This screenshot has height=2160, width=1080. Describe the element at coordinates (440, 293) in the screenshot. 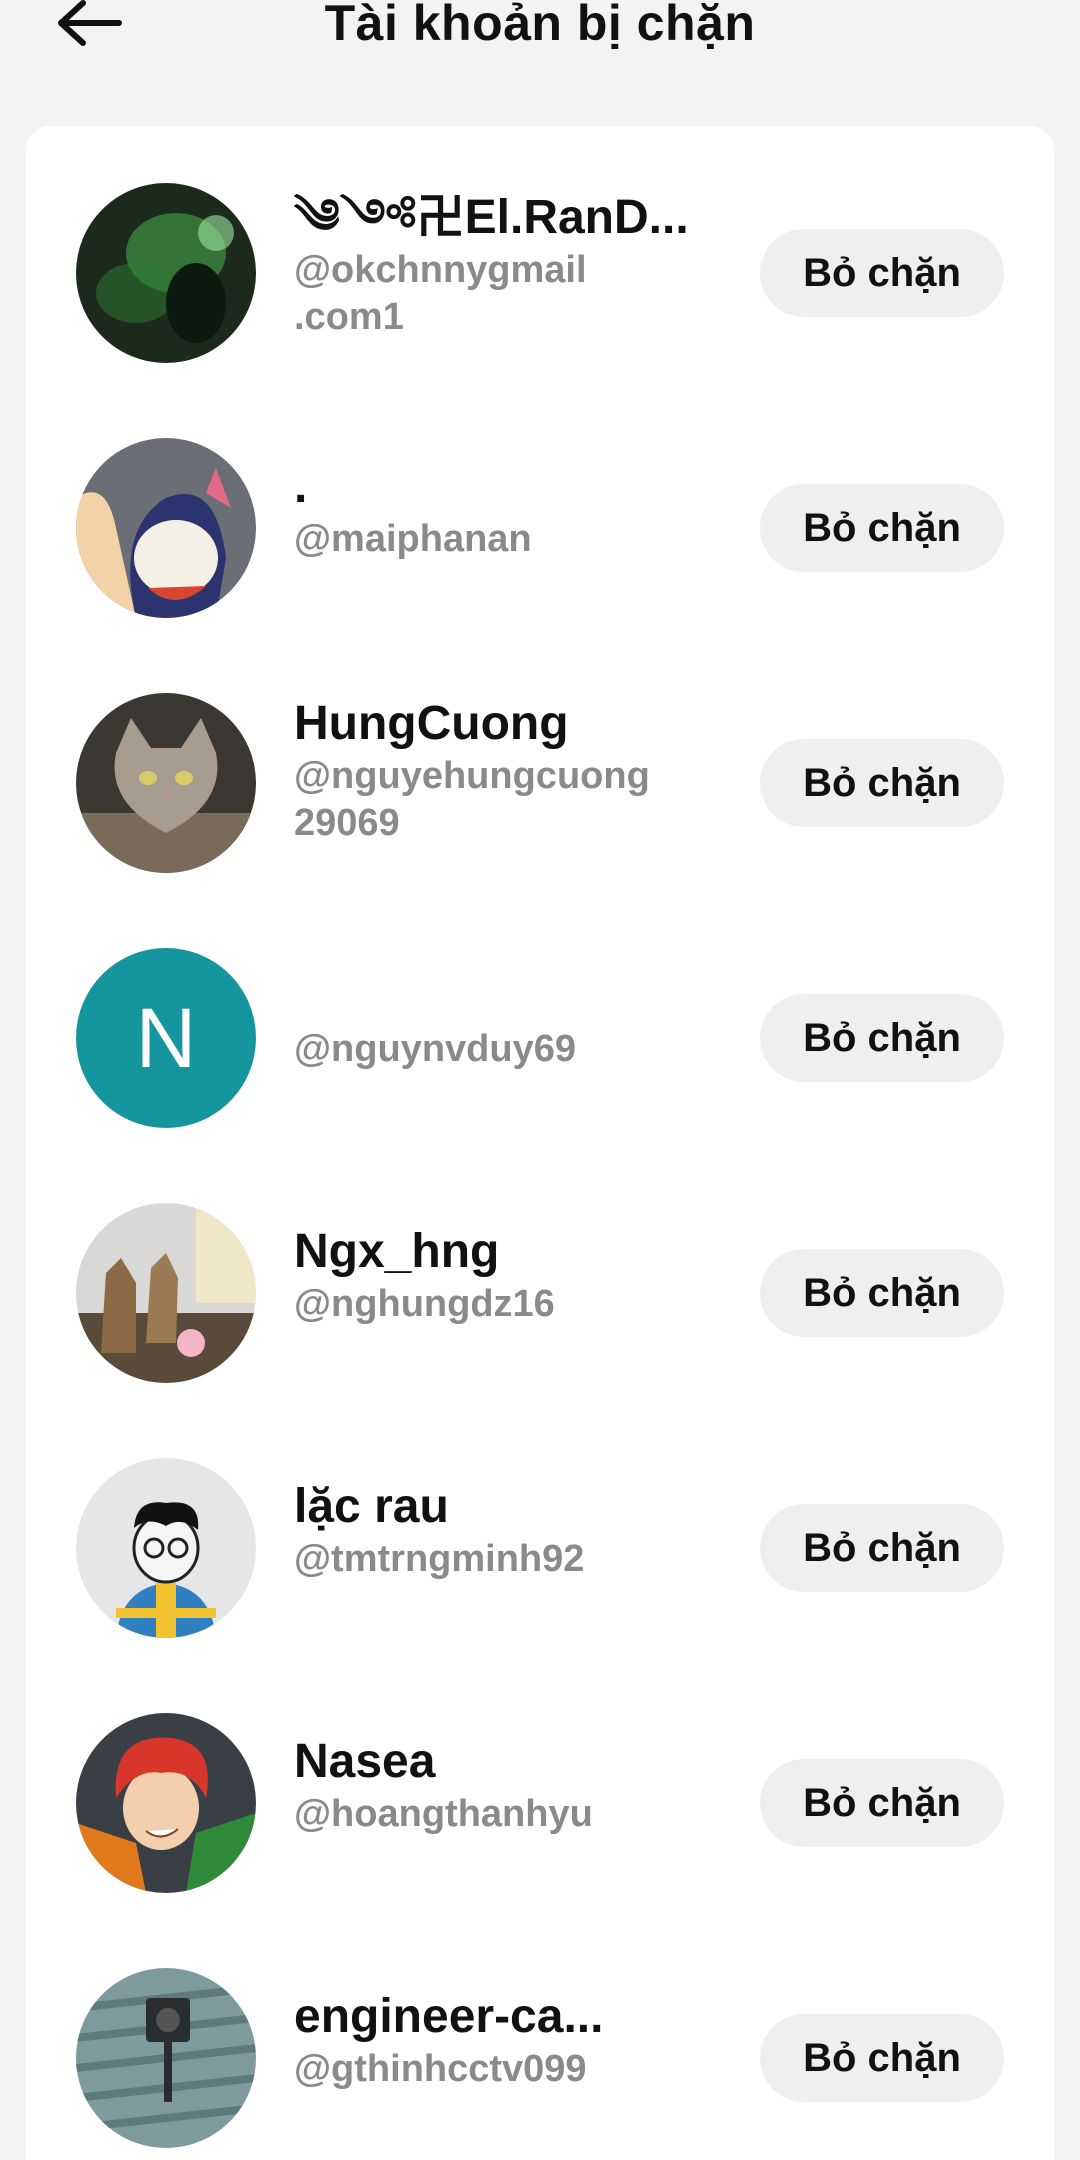

I see `account-handle: @okchnnygmail .com1` at that location.